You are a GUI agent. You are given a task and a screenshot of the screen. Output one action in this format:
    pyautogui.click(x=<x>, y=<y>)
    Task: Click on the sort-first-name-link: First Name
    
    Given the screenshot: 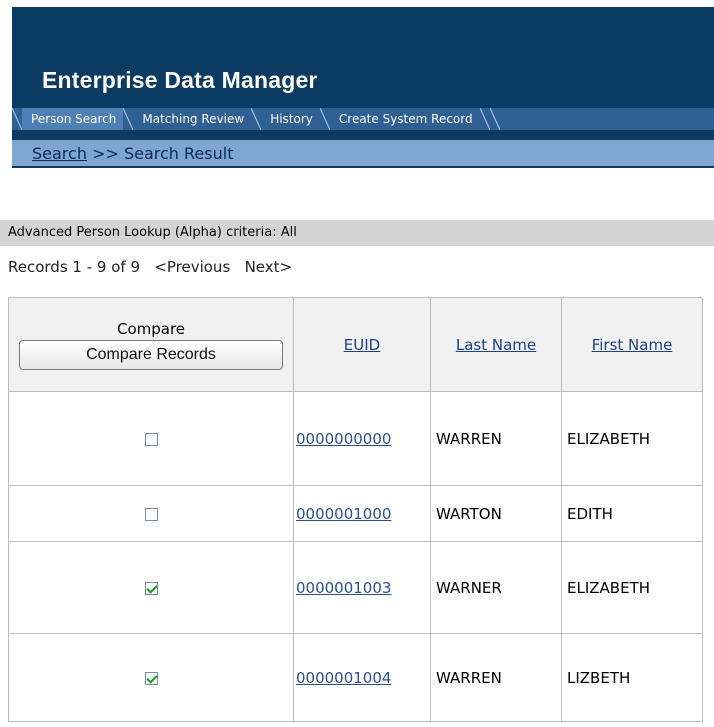 What is the action you would take?
    pyautogui.click(x=632, y=345)
    